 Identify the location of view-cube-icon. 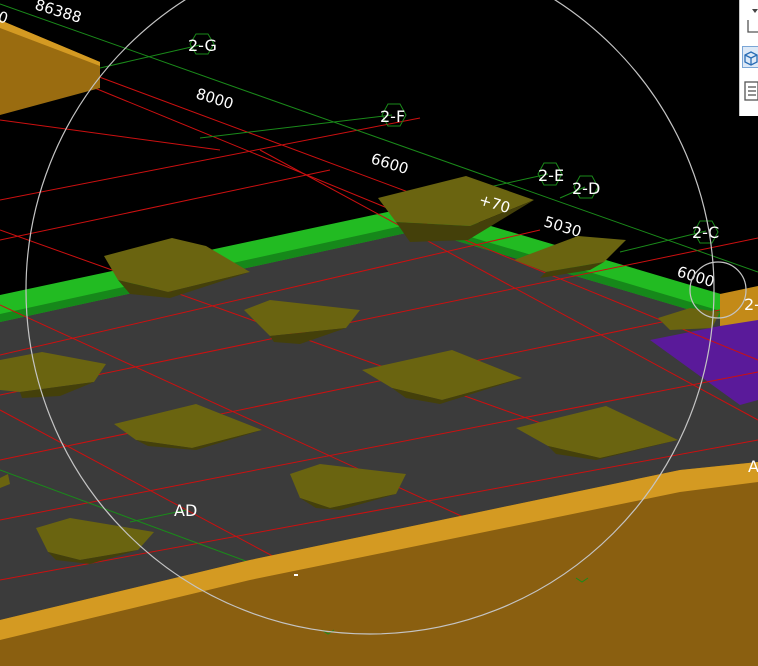
(750, 28).